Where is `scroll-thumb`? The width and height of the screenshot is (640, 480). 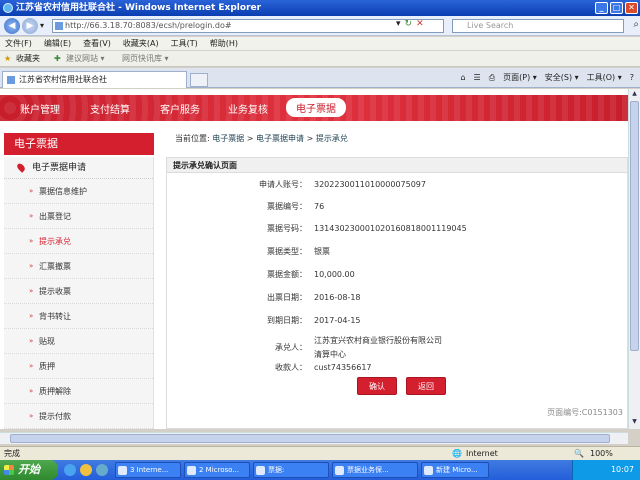
scroll-thumb is located at coordinates (634, 226).